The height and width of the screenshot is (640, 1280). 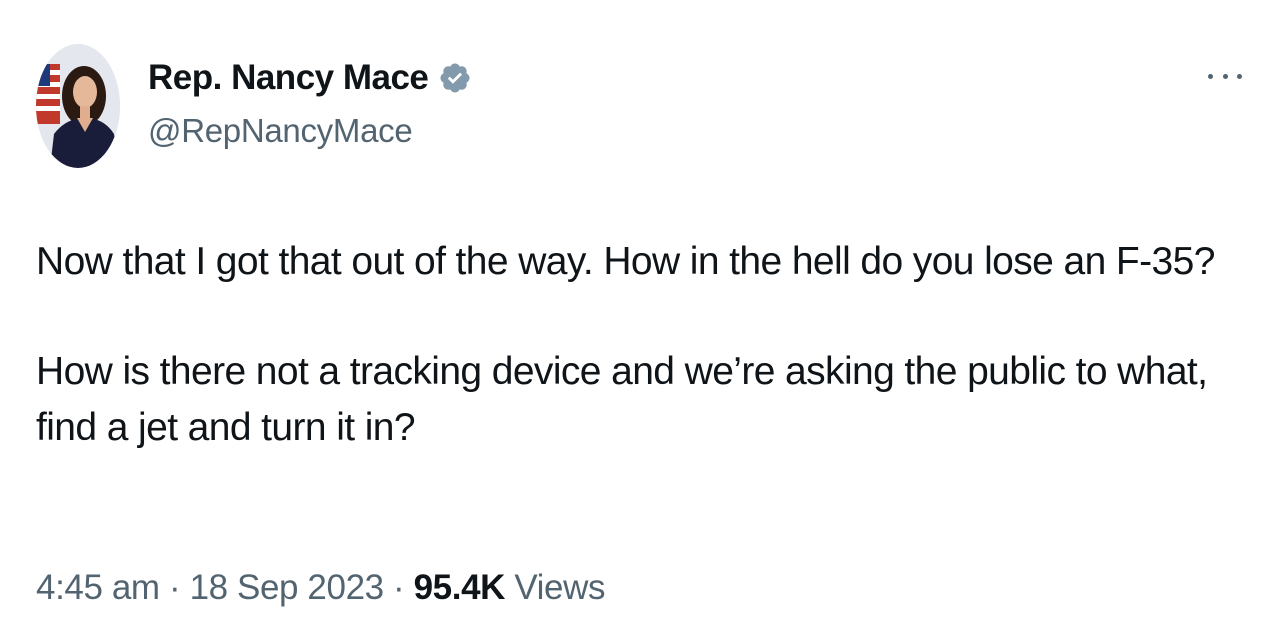 I want to click on author-identity: Rep. Nancy Mace @RepNancyMace, so click(x=310, y=104).